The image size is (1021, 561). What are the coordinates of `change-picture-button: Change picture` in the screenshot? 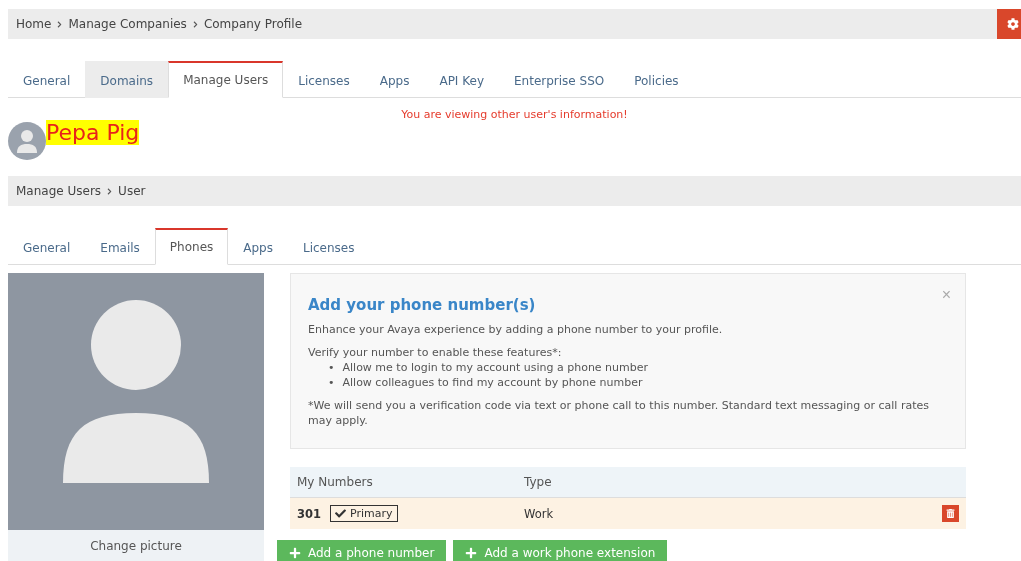 It's located at (136, 545).